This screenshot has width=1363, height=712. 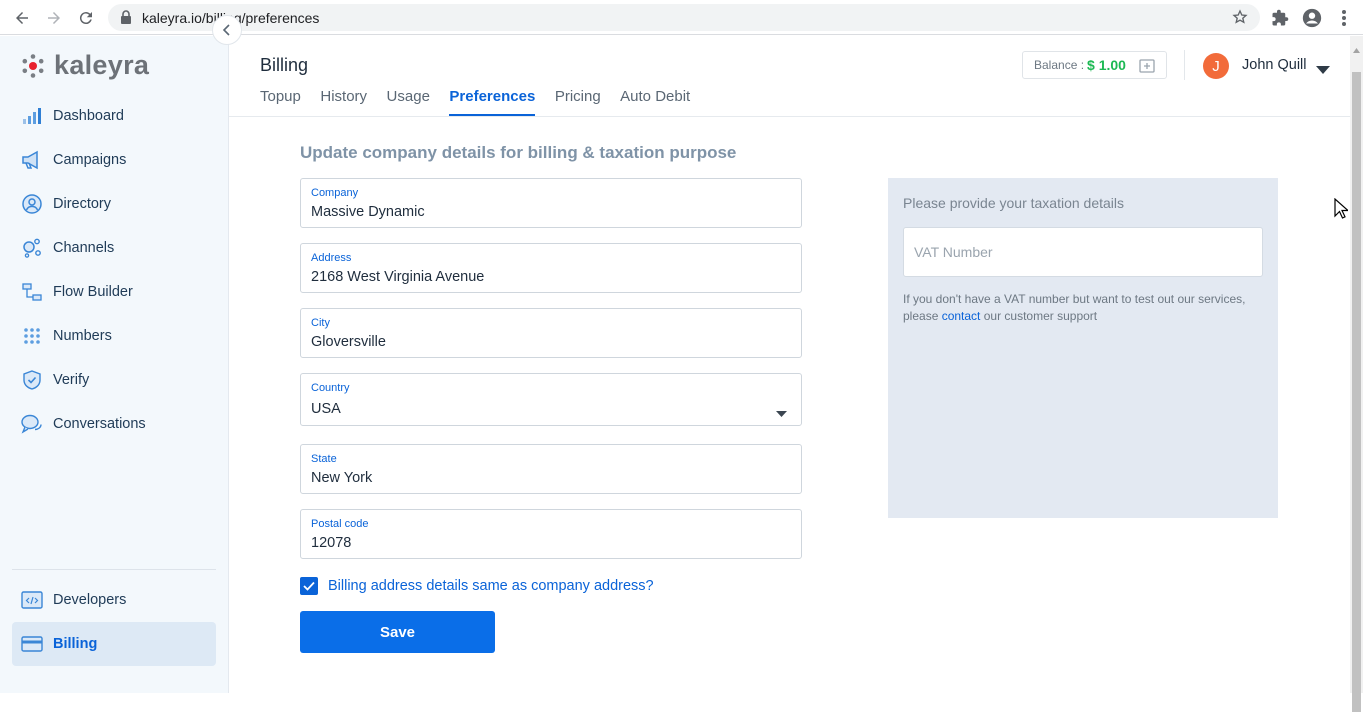 I want to click on taxation-note-text-end: our customer support, so click(x=1039, y=316).